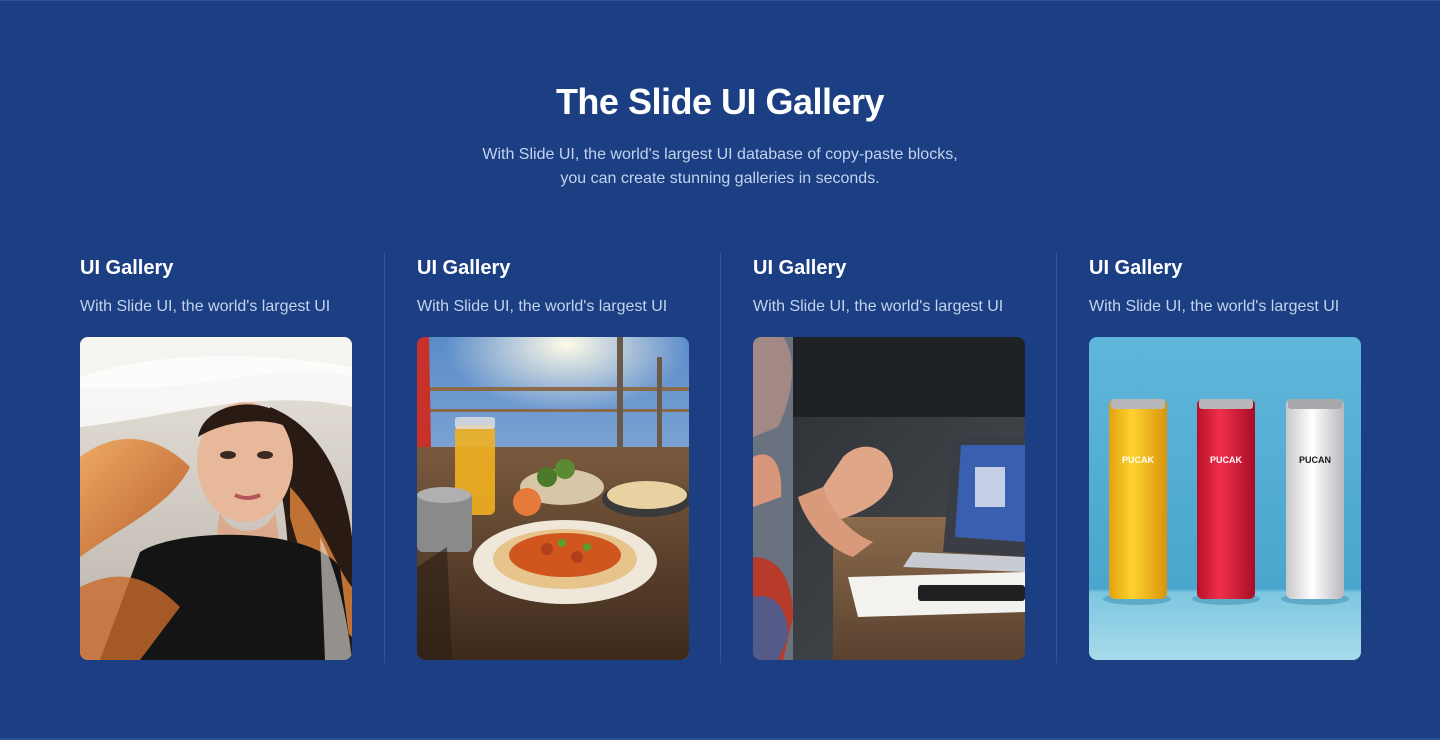  I want to click on meeting-image, so click(889, 498).